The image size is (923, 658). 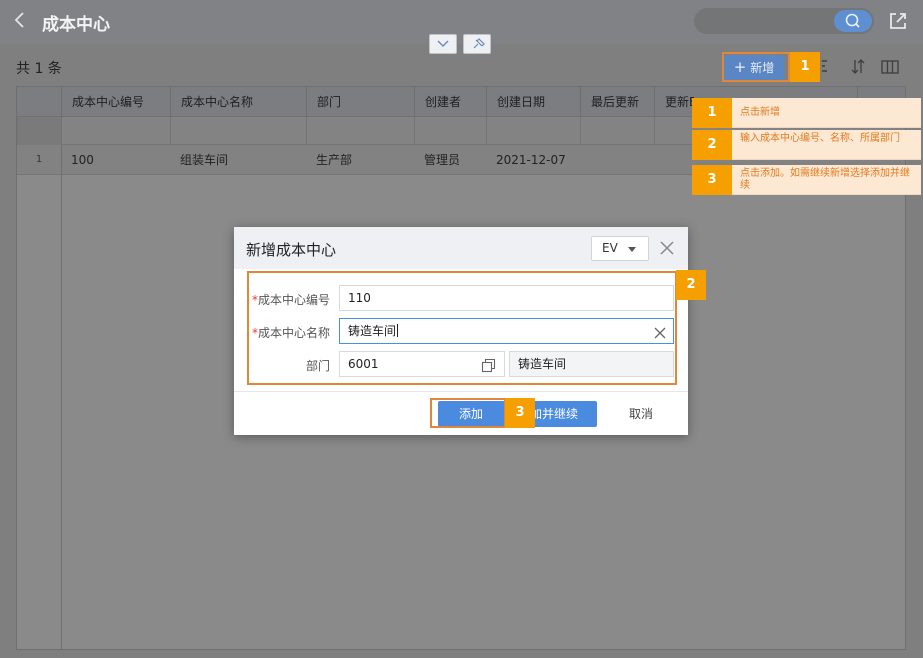 What do you see at coordinates (76, 25) in the screenshot?
I see `page-title: 成本中心` at bounding box center [76, 25].